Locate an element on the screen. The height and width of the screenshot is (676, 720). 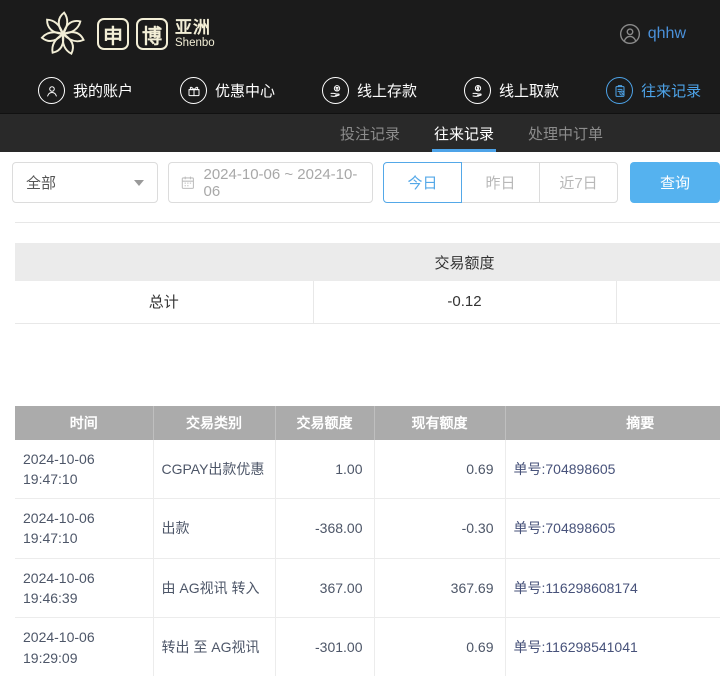
table-header-row: 时间 交易类别 交易额度 现有额度 摘要 is located at coordinates (367, 422).